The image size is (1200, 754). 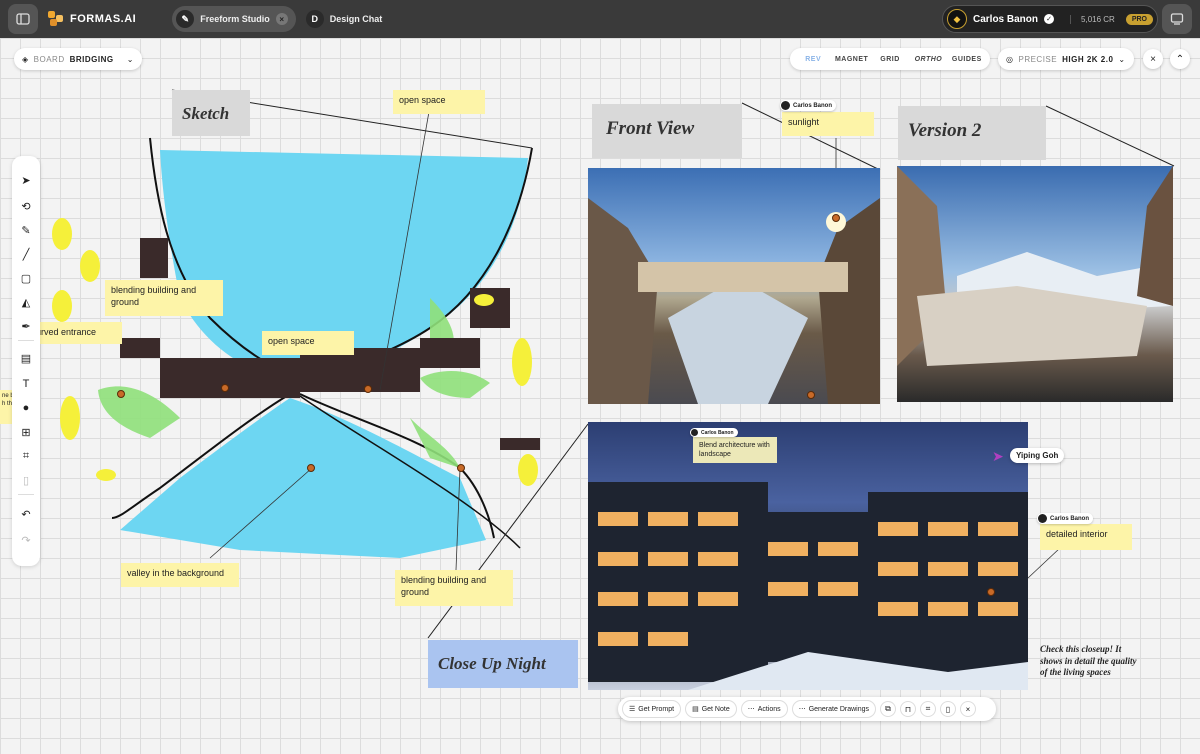 What do you see at coordinates (26, 540) in the screenshot?
I see `redo-icon: ↷` at bounding box center [26, 540].